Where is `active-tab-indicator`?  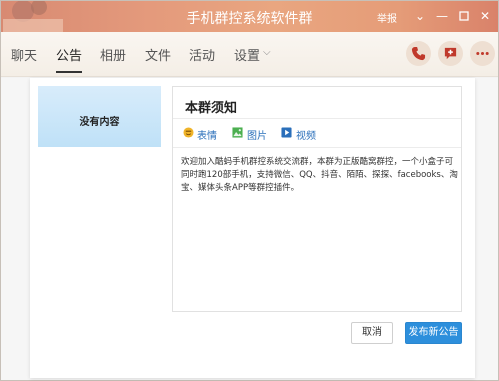 active-tab-indicator is located at coordinates (69, 72).